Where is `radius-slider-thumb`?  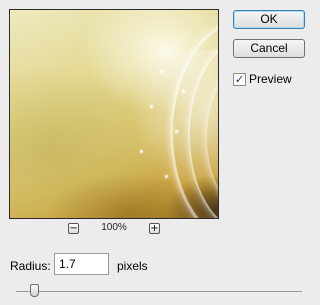
radius-slider-thumb is located at coordinates (34, 290).